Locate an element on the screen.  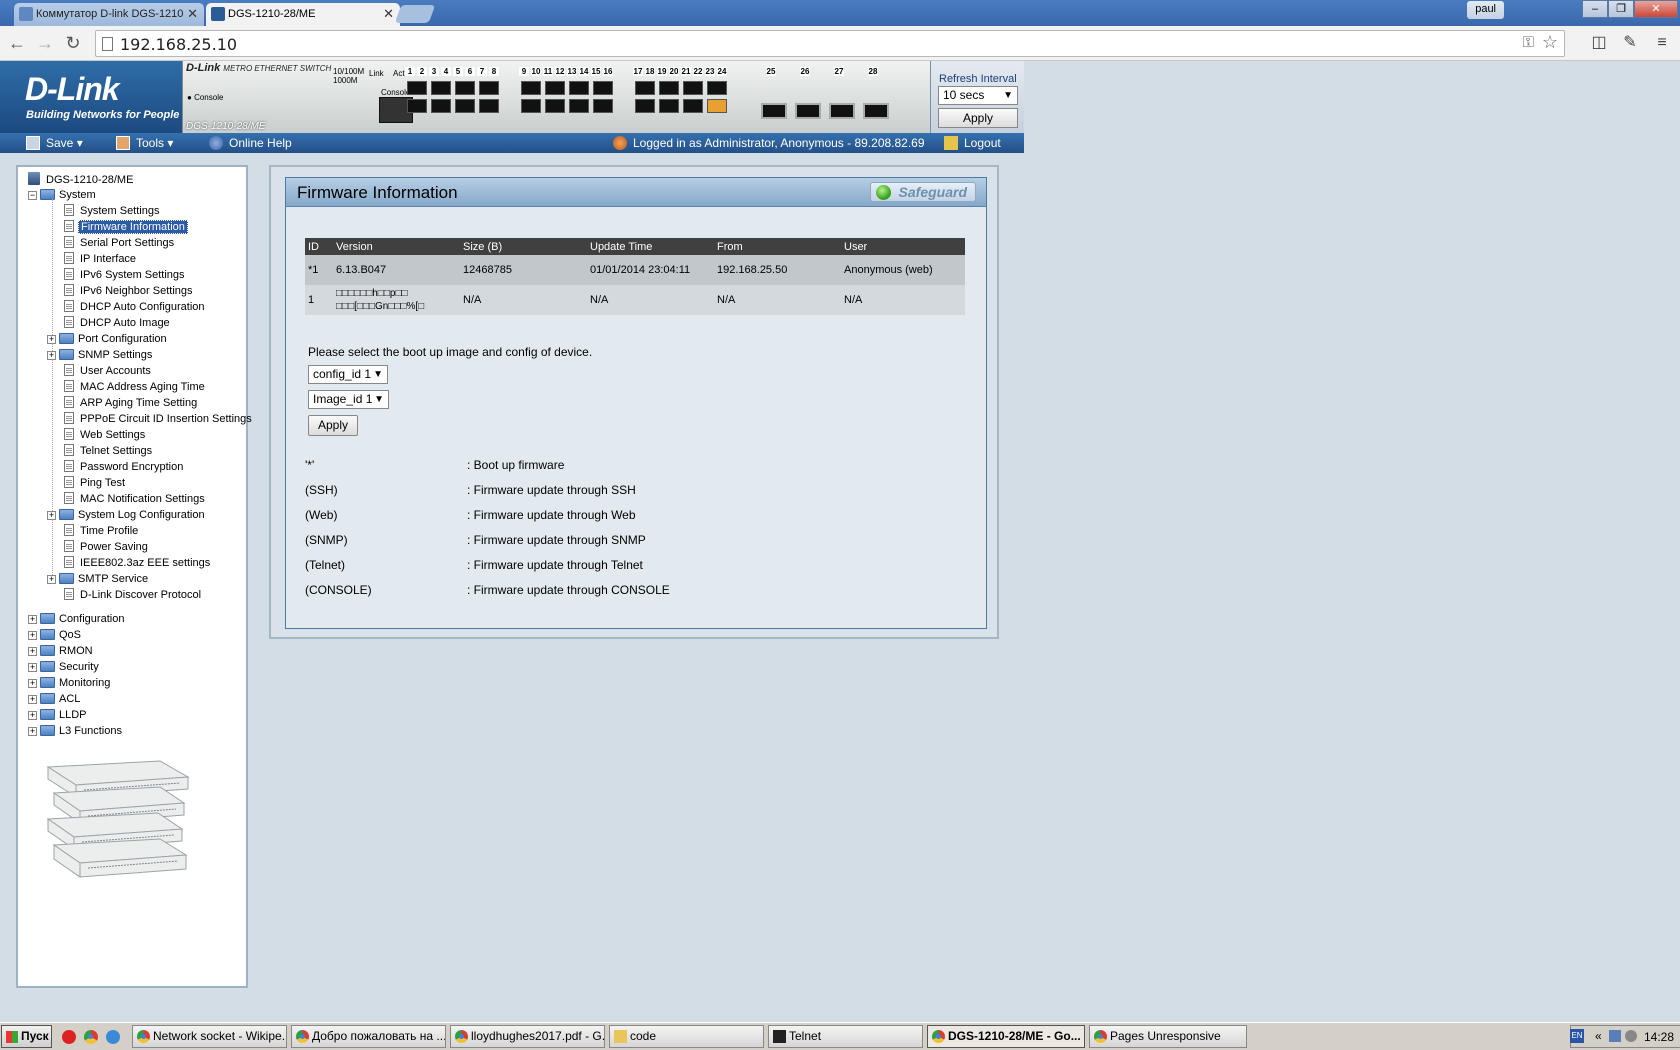
taskbar-button: Pages Unresponsive is located at coordinates (1168, 1036).